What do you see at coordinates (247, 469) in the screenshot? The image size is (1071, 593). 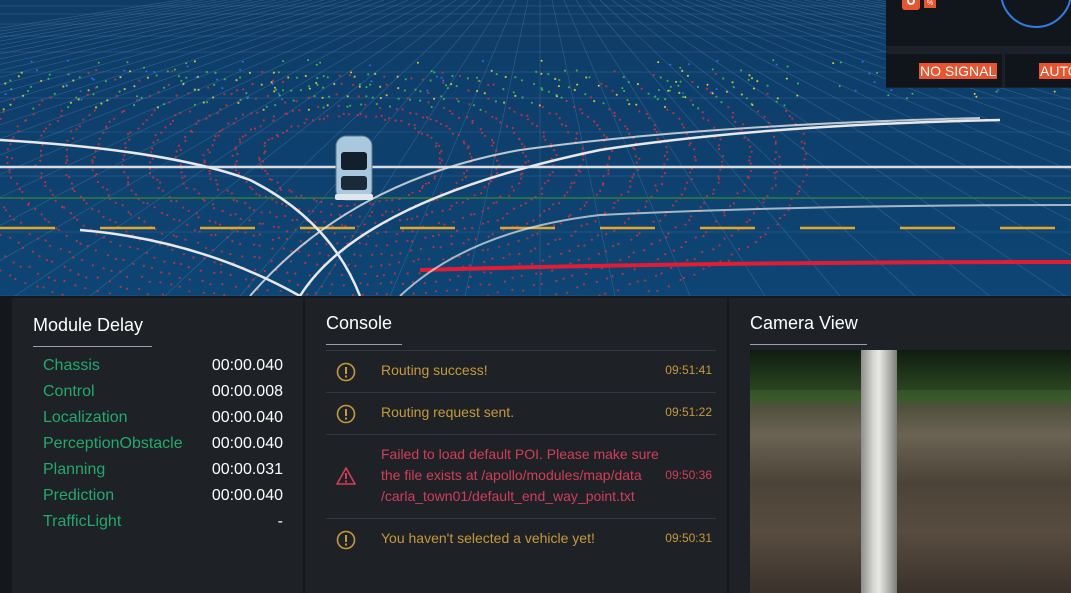 I see `module-delay-value: 00:00.031` at bounding box center [247, 469].